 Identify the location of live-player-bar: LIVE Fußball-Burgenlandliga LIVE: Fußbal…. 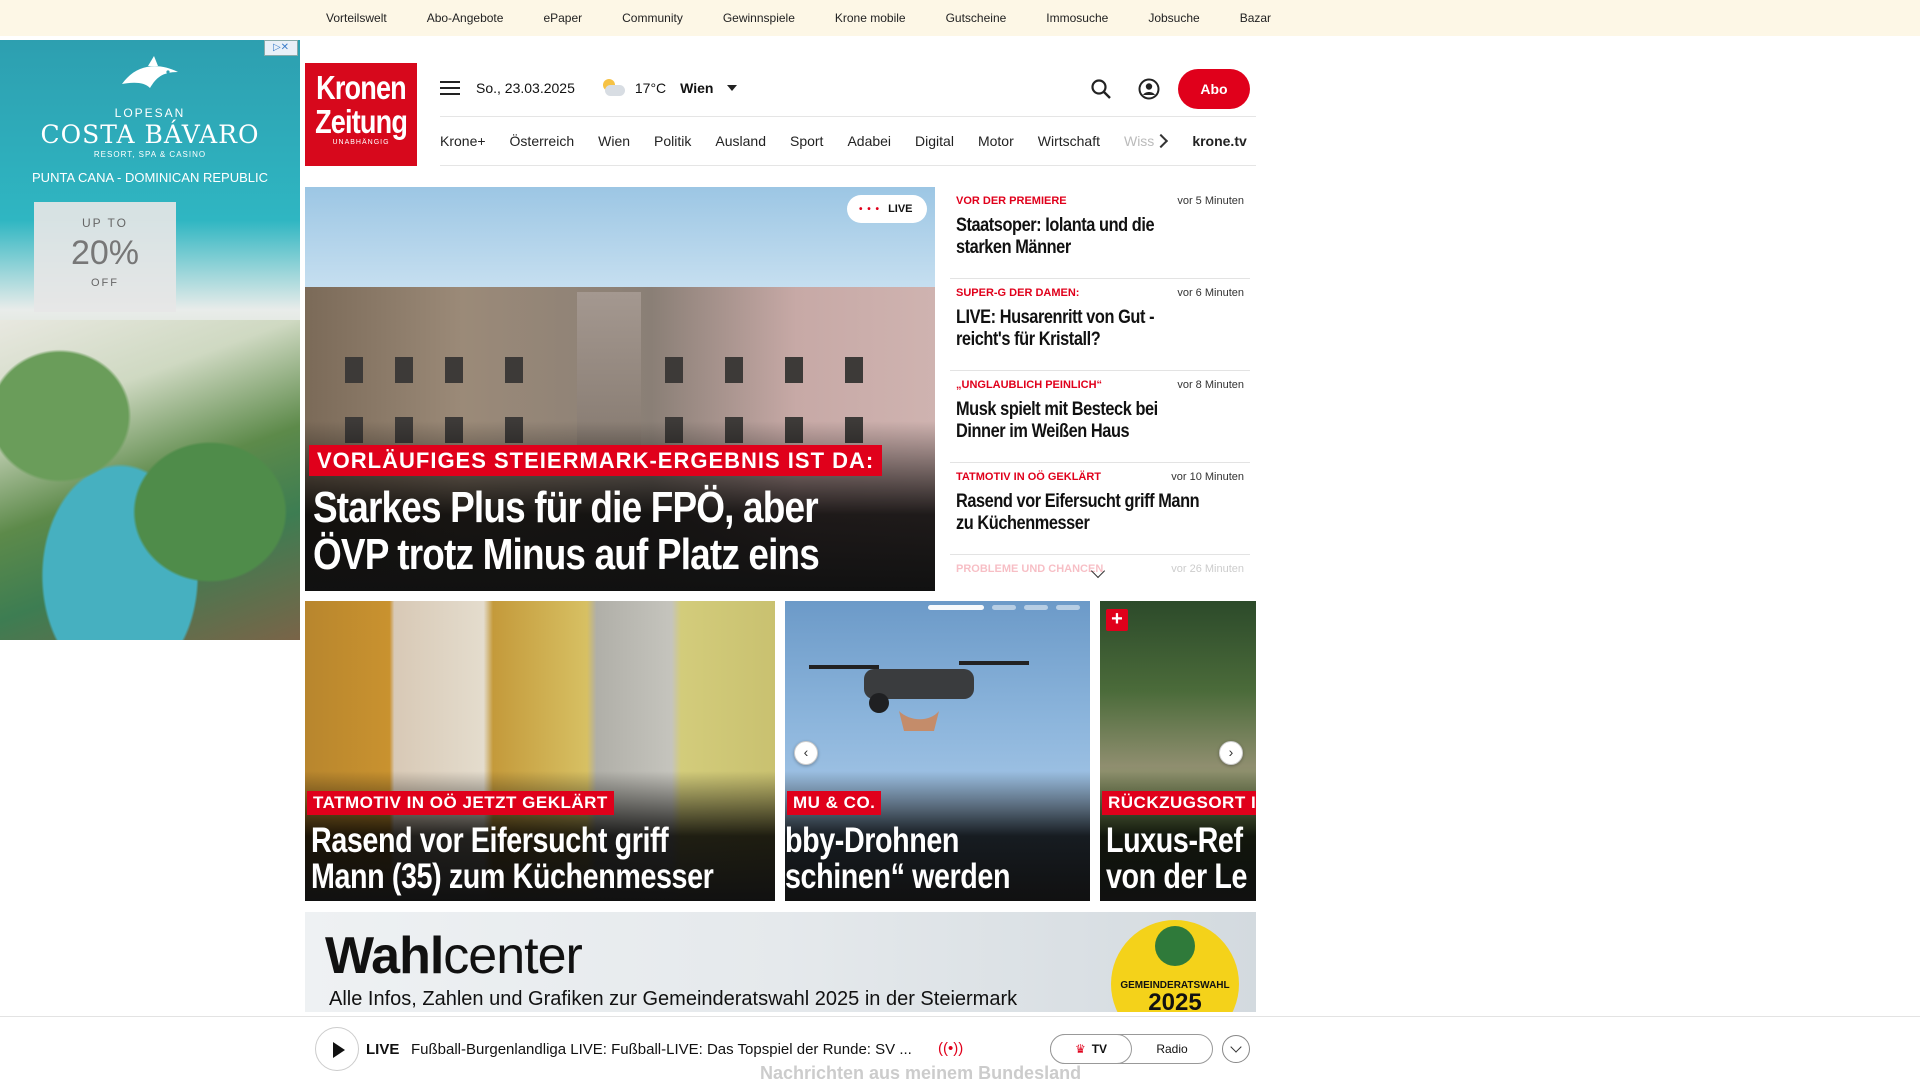
(960, 1049).